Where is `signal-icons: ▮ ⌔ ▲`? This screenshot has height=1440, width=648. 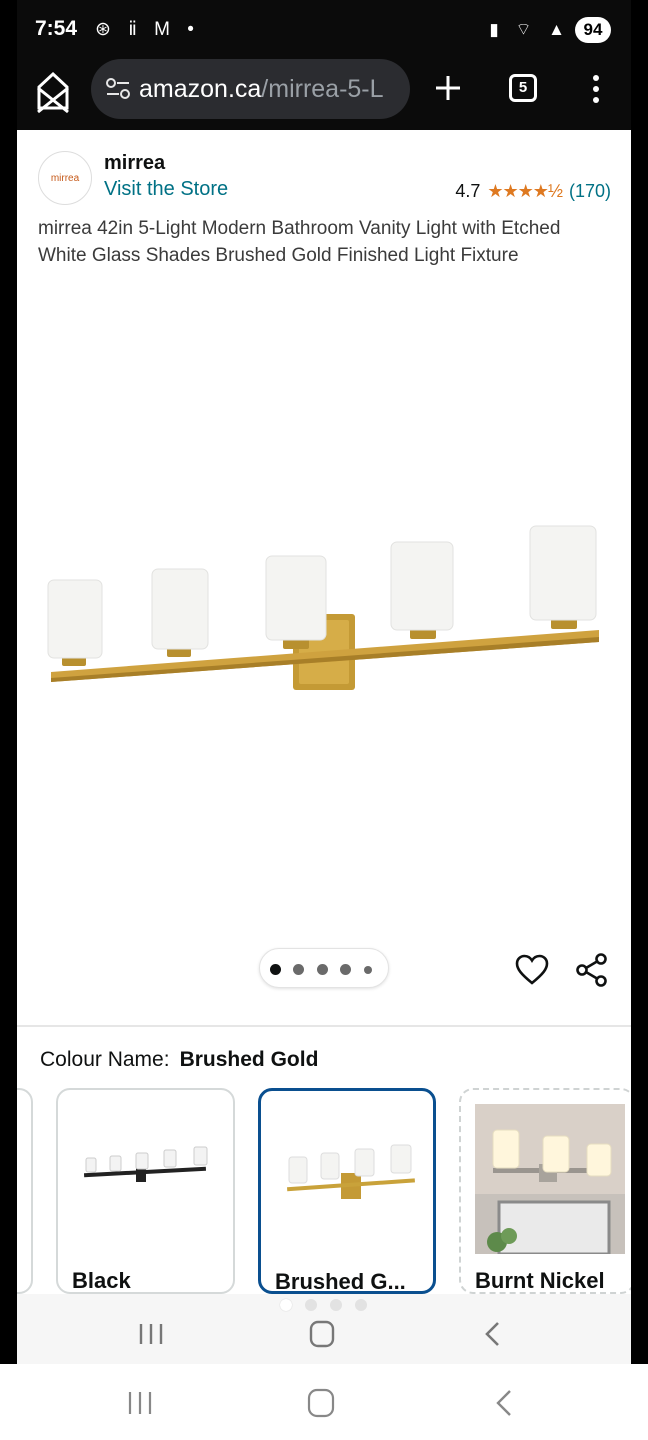 signal-icons: ▮ ⌔ ▲ is located at coordinates (530, 29).